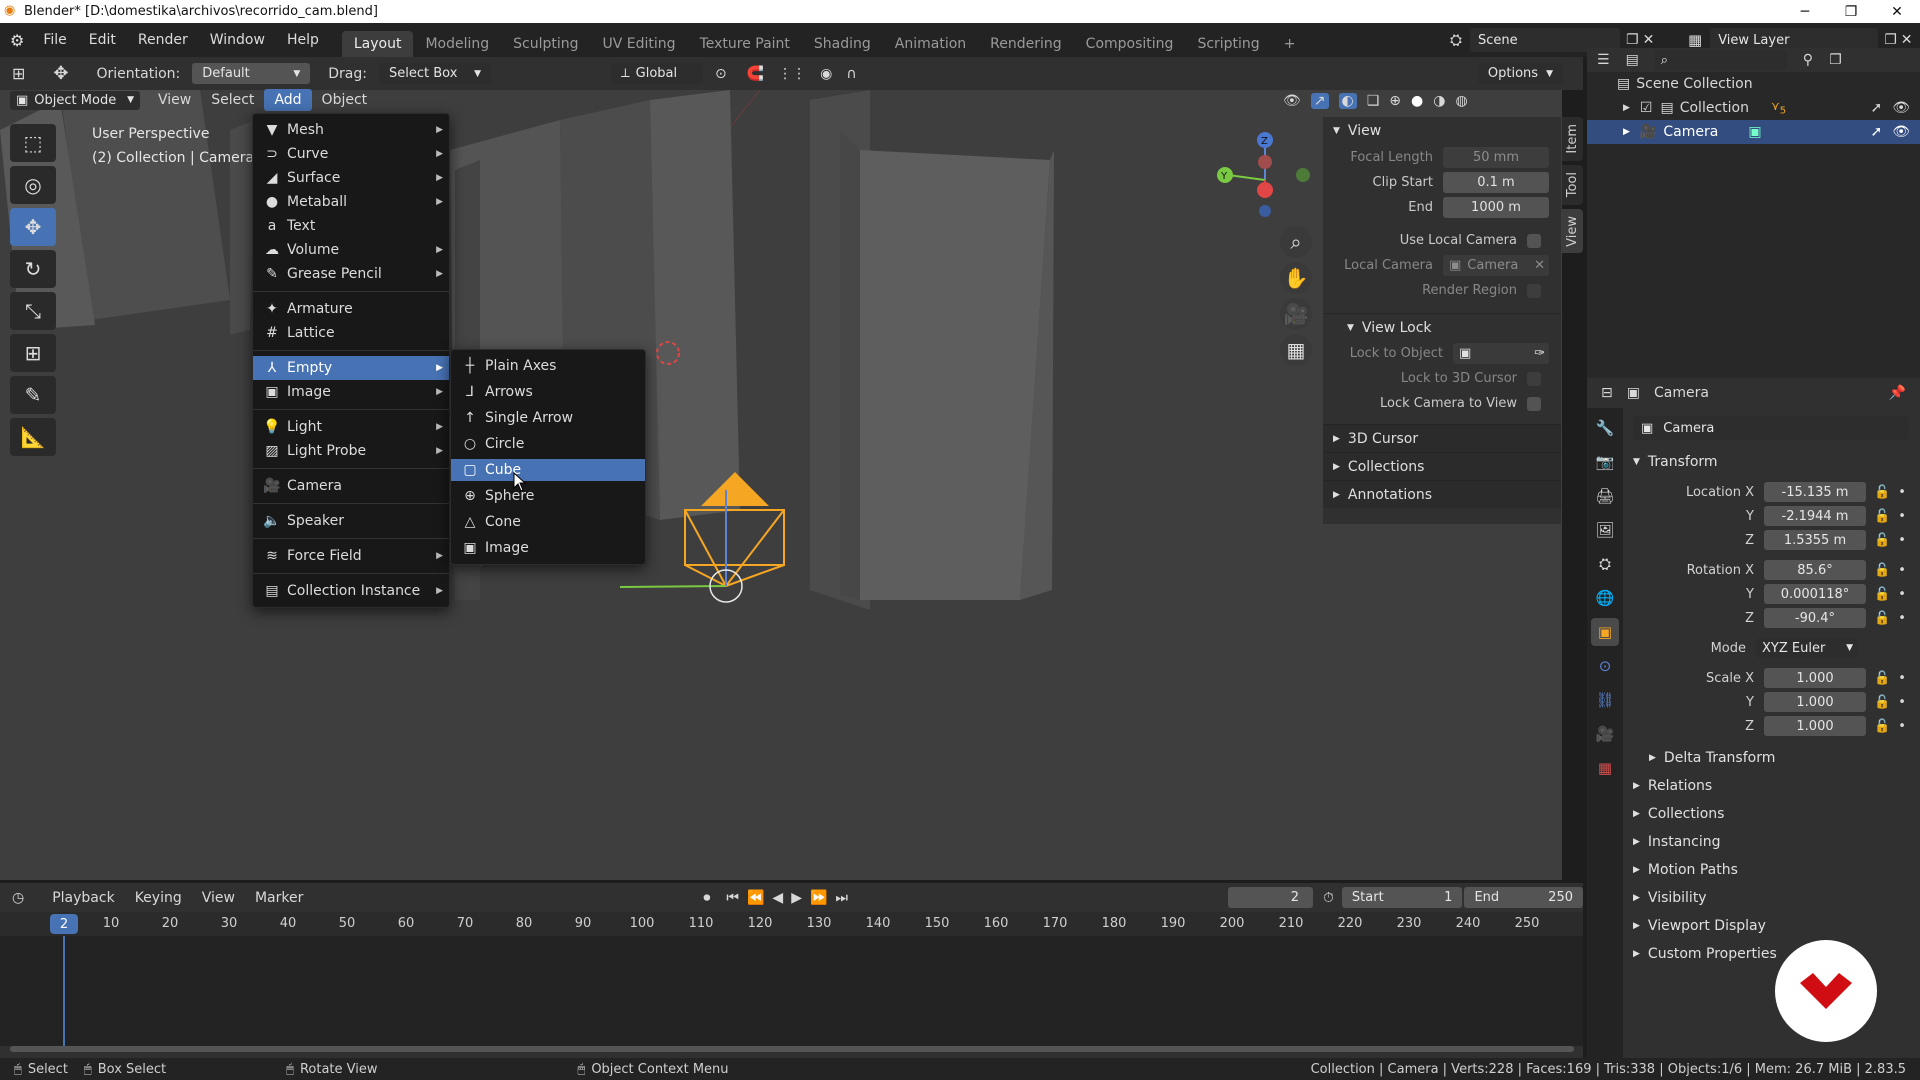  What do you see at coordinates (1442, 494) in the screenshot?
I see `annotations-header: ▶ Annotations` at bounding box center [1442, 494].